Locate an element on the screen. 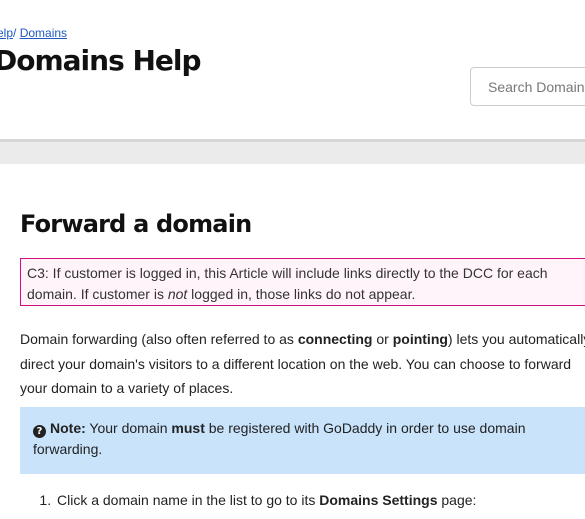  intro-text-part2: or is located at coordinates (382, 339).